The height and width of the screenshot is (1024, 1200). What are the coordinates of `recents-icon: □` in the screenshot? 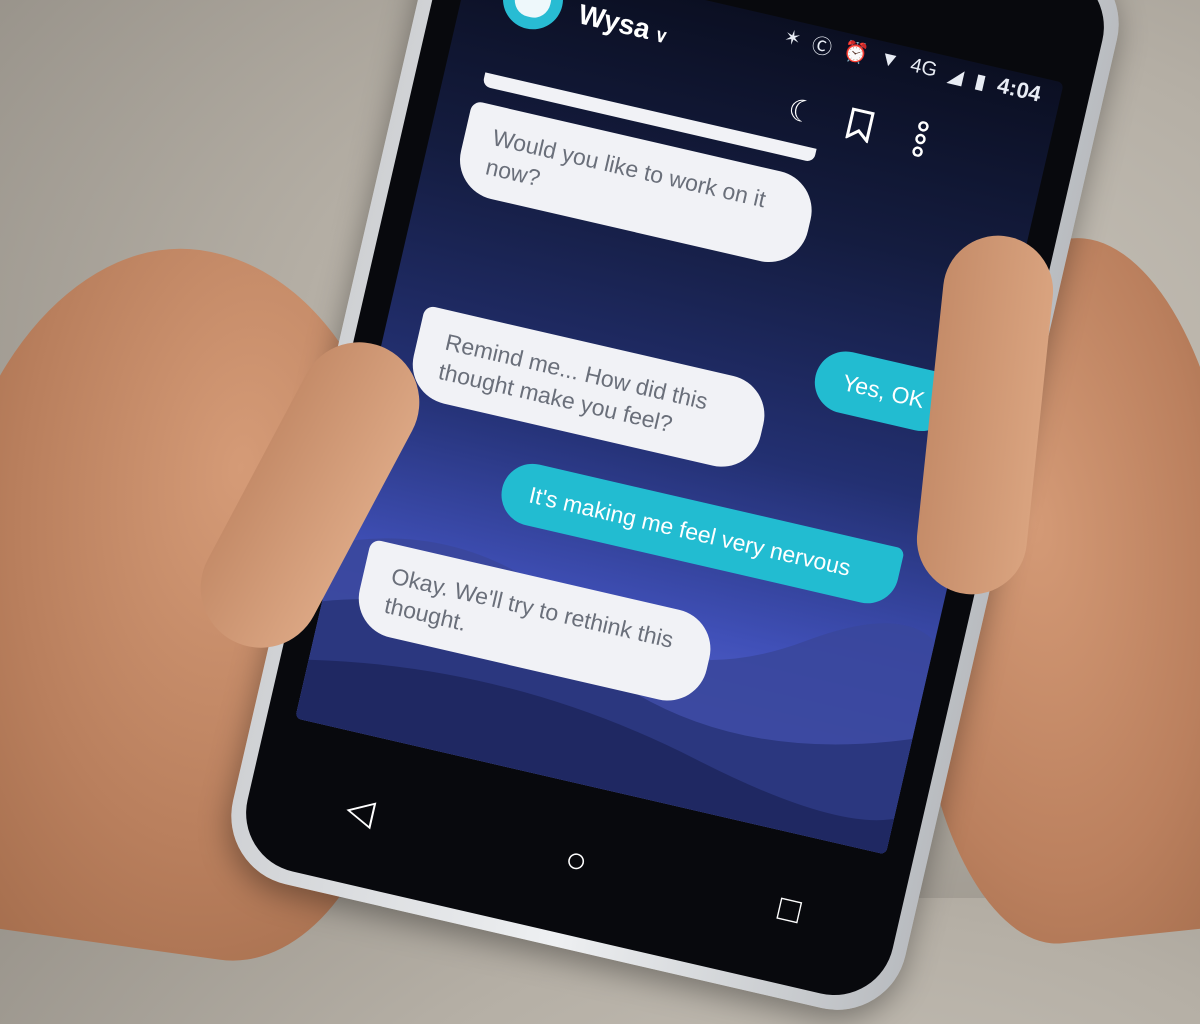 It's located at (789, 909).